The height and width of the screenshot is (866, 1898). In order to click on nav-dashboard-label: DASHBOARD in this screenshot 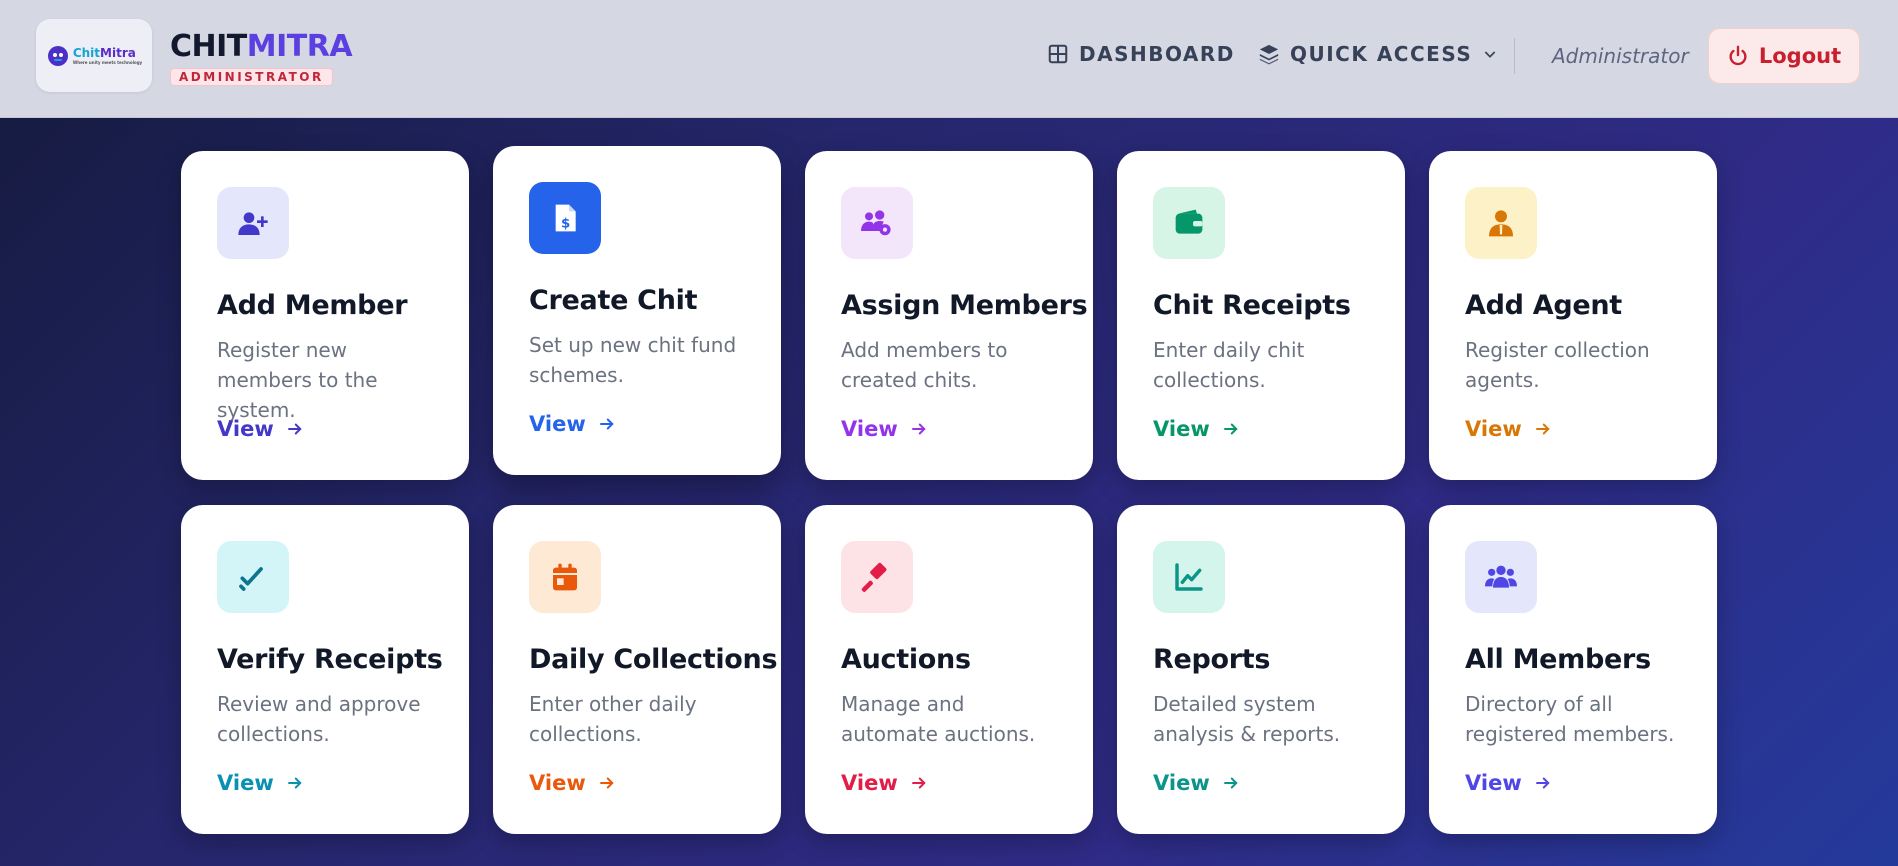, I will do `click(1157, 54)`.